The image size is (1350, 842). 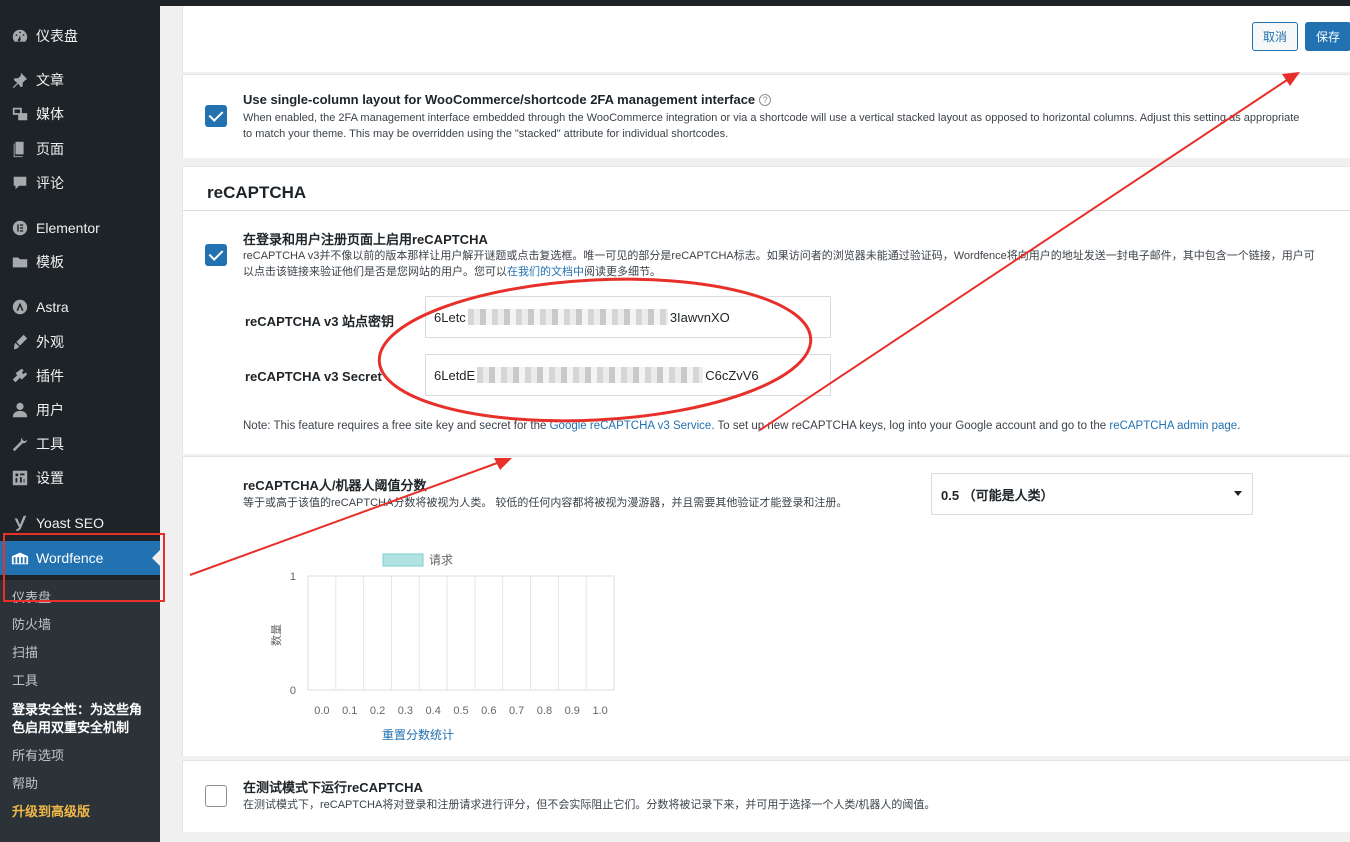 I want to click on user-icon, so click(x=20, y=410).